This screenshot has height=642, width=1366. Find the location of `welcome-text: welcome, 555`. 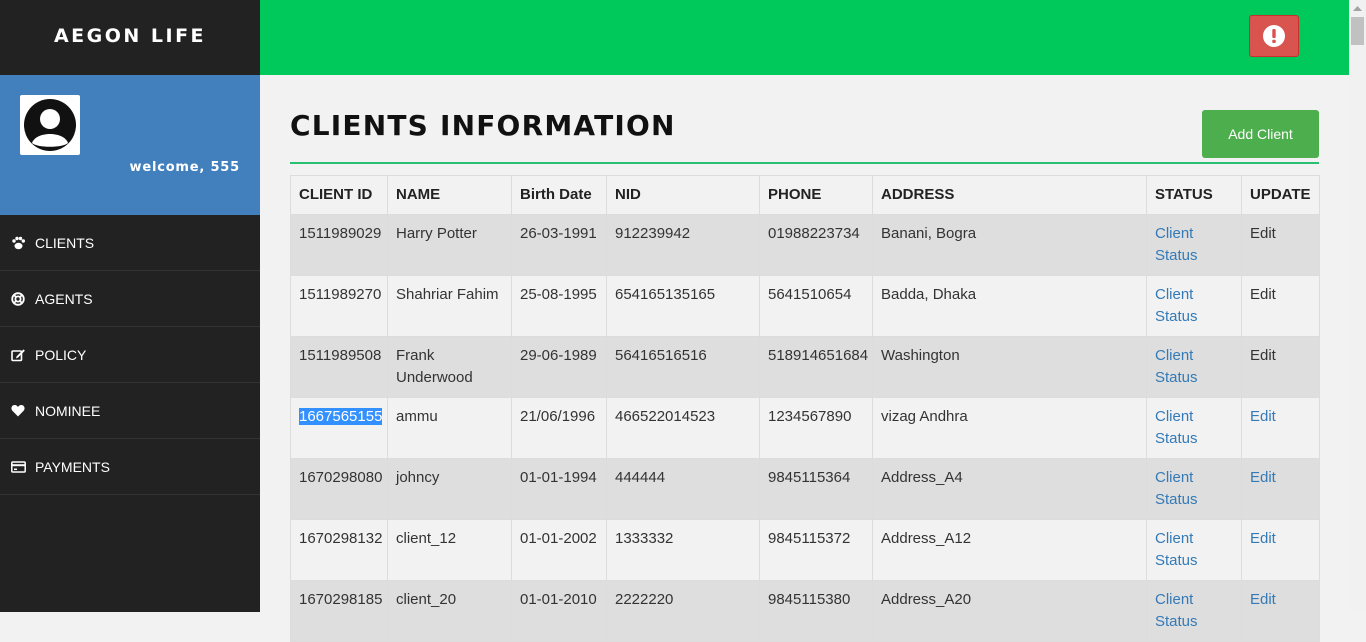

welcome-text: welcome, 555 is located at coordinates (184, 167).